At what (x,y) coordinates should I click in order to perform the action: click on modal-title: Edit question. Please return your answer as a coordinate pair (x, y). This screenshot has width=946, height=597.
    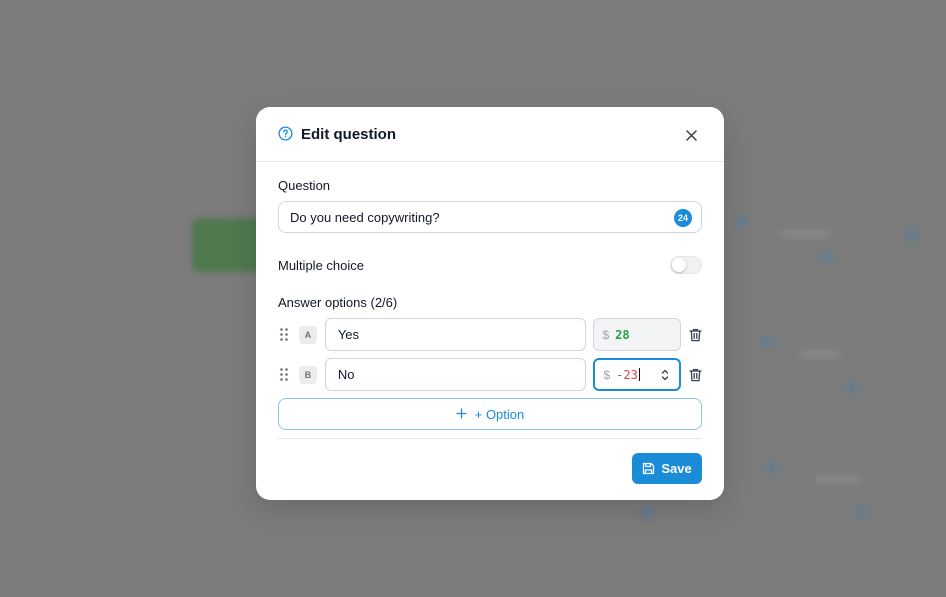
    Looking at the image, I should click on (348, 134).